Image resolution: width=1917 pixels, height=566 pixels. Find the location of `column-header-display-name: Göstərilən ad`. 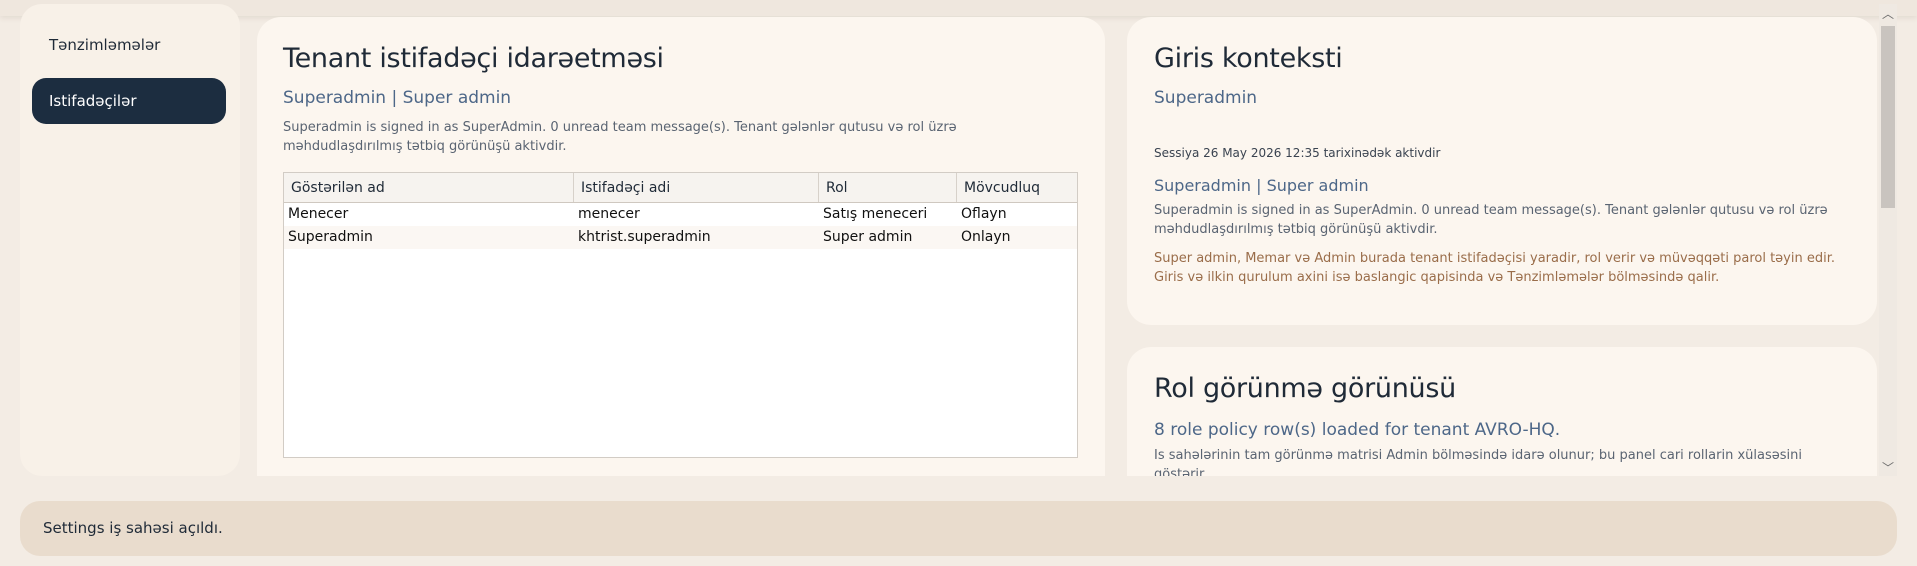

column-header-display-name: Göstərilən ad is located at coordinates (429, 187).